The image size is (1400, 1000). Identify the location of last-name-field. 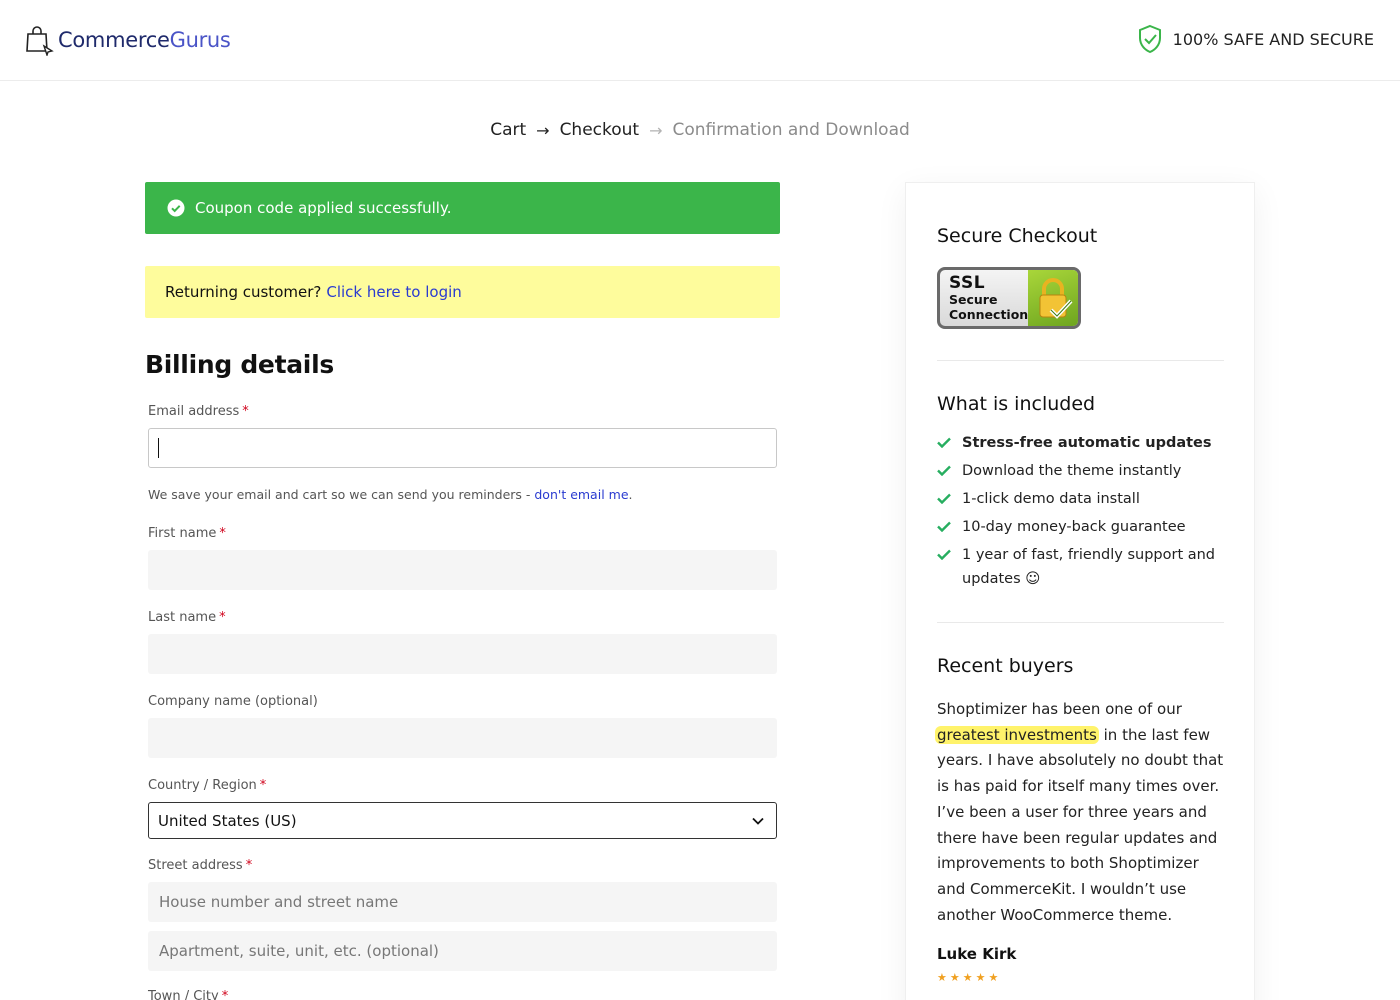
(462, 654).